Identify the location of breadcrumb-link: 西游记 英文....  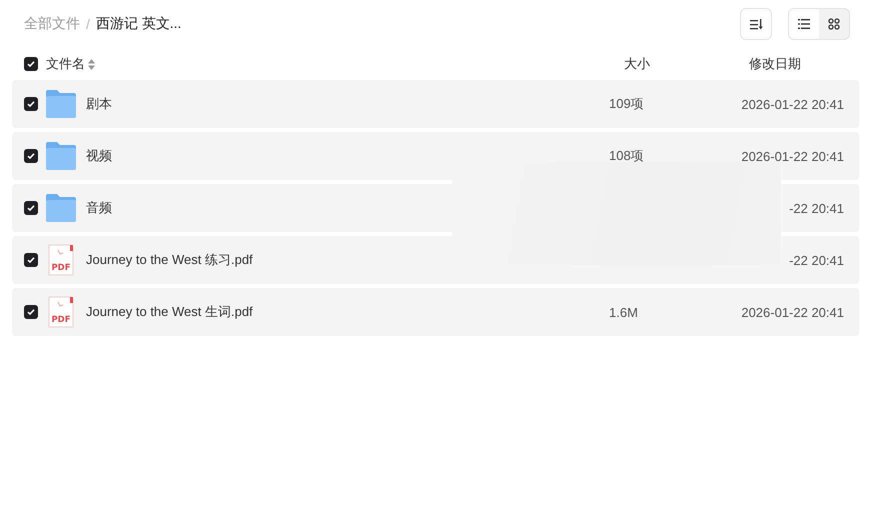
(139, 24).